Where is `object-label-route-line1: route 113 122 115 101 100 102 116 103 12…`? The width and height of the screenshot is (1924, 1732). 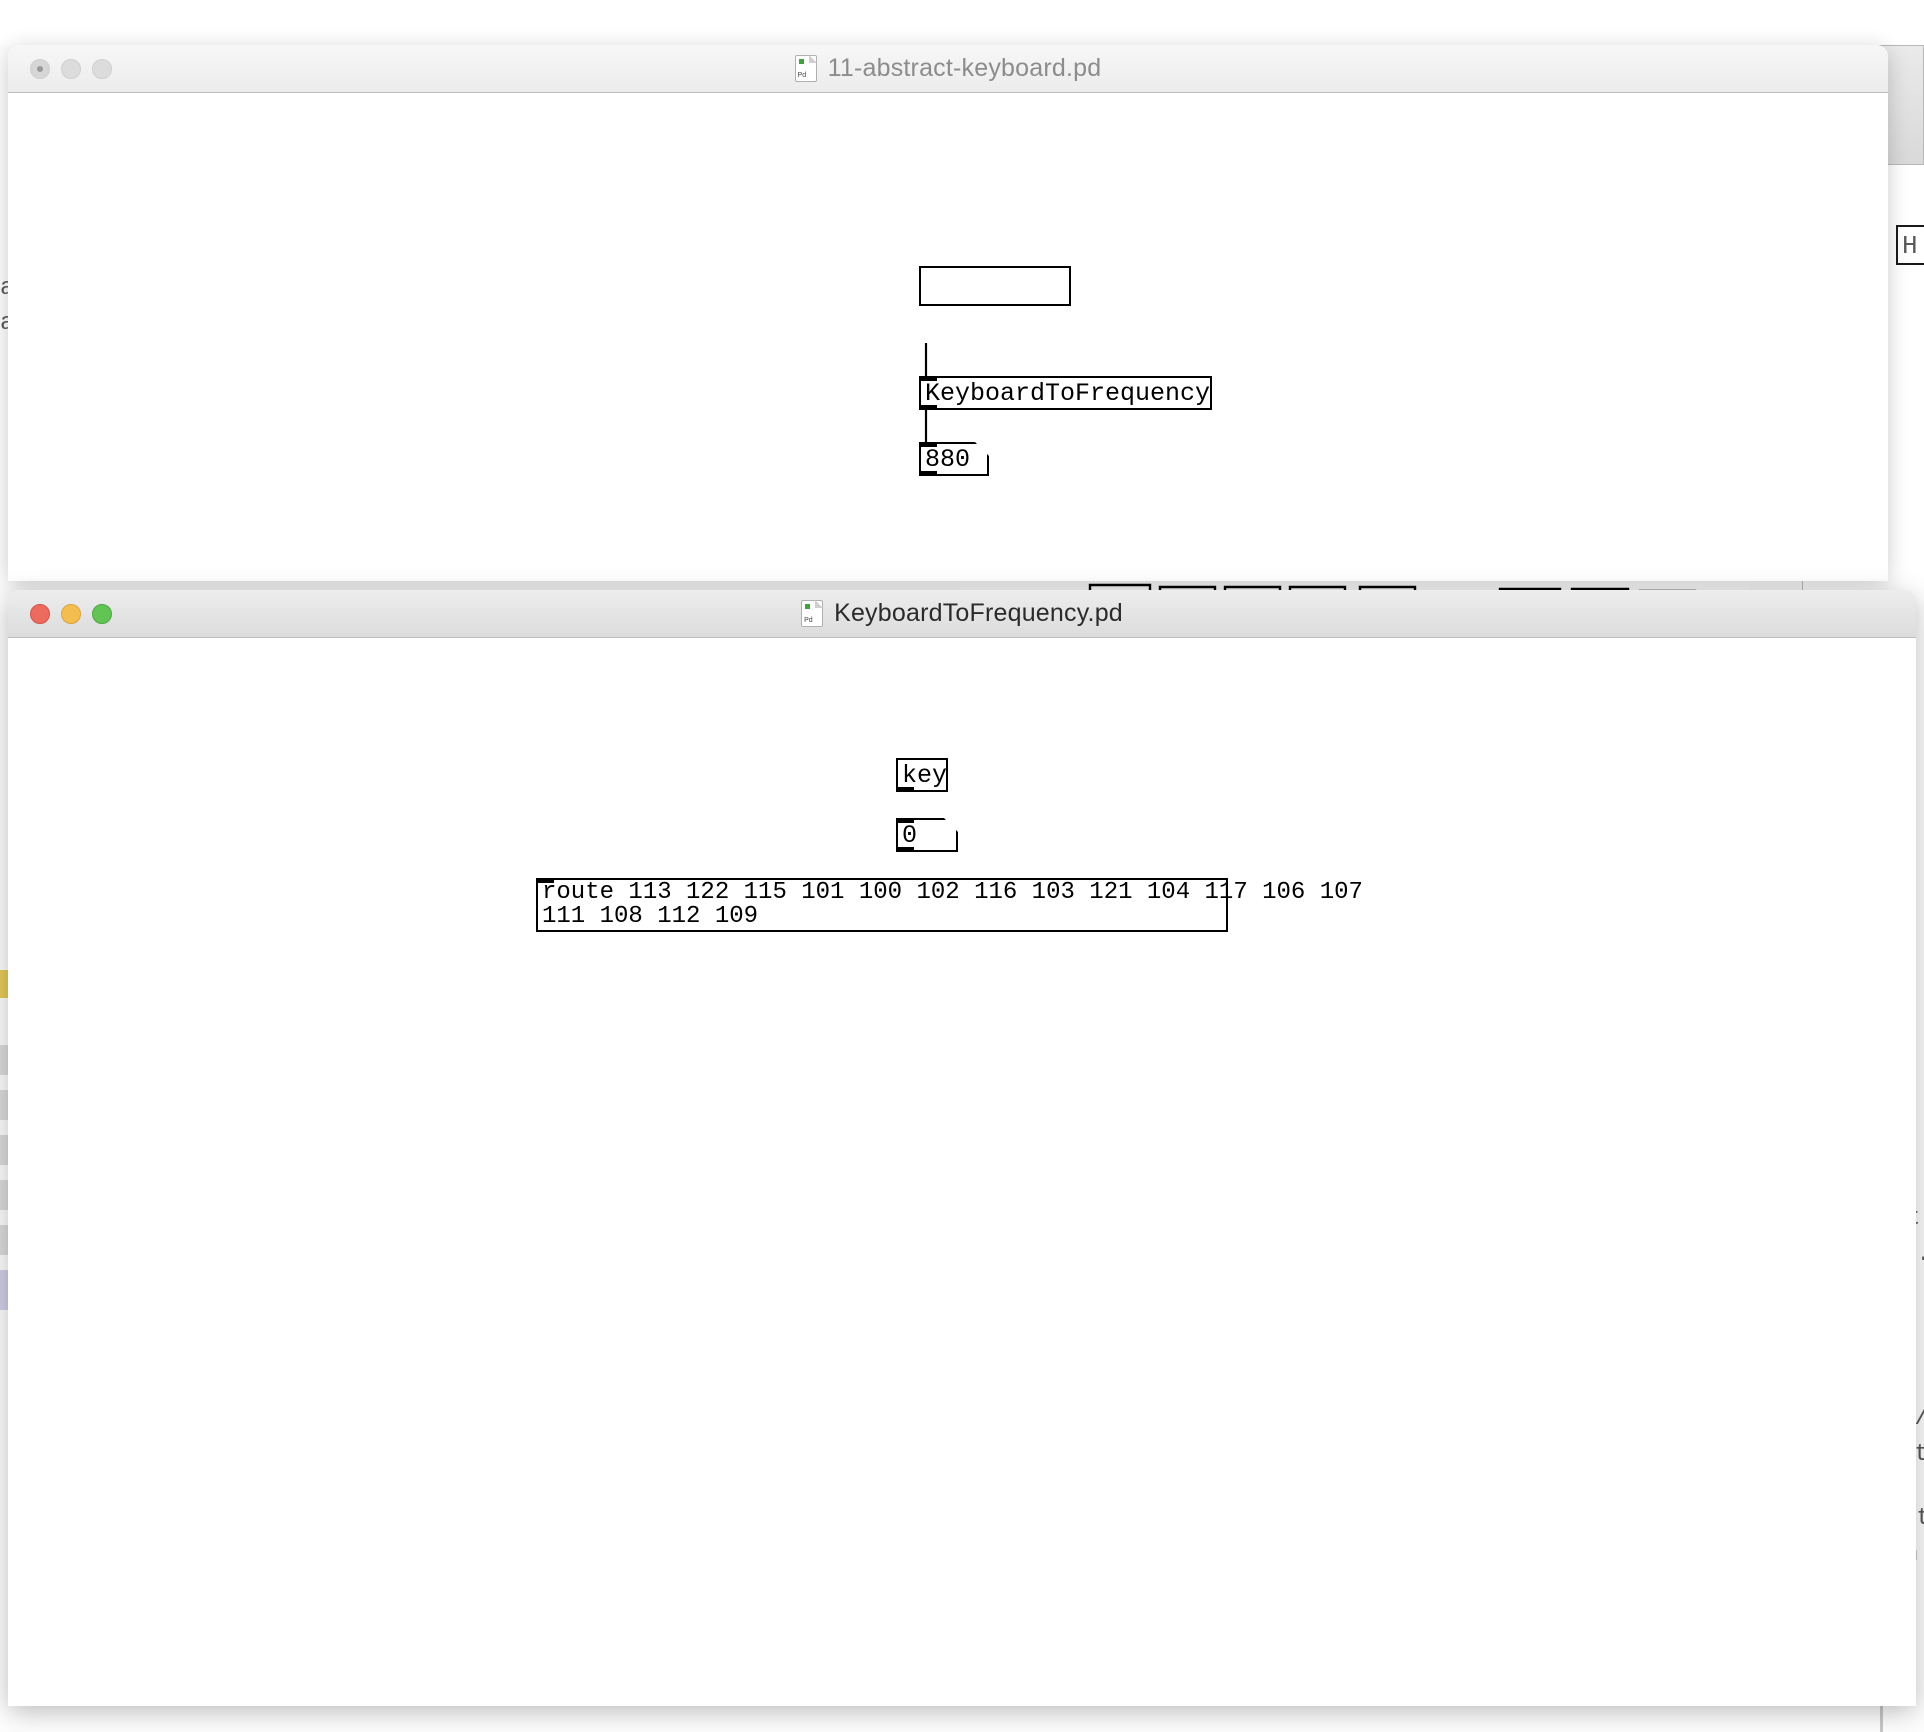 object-label-route-line1: route 113 122 115 101 100 102 116 103 12… is located at coordinates (952, 892).